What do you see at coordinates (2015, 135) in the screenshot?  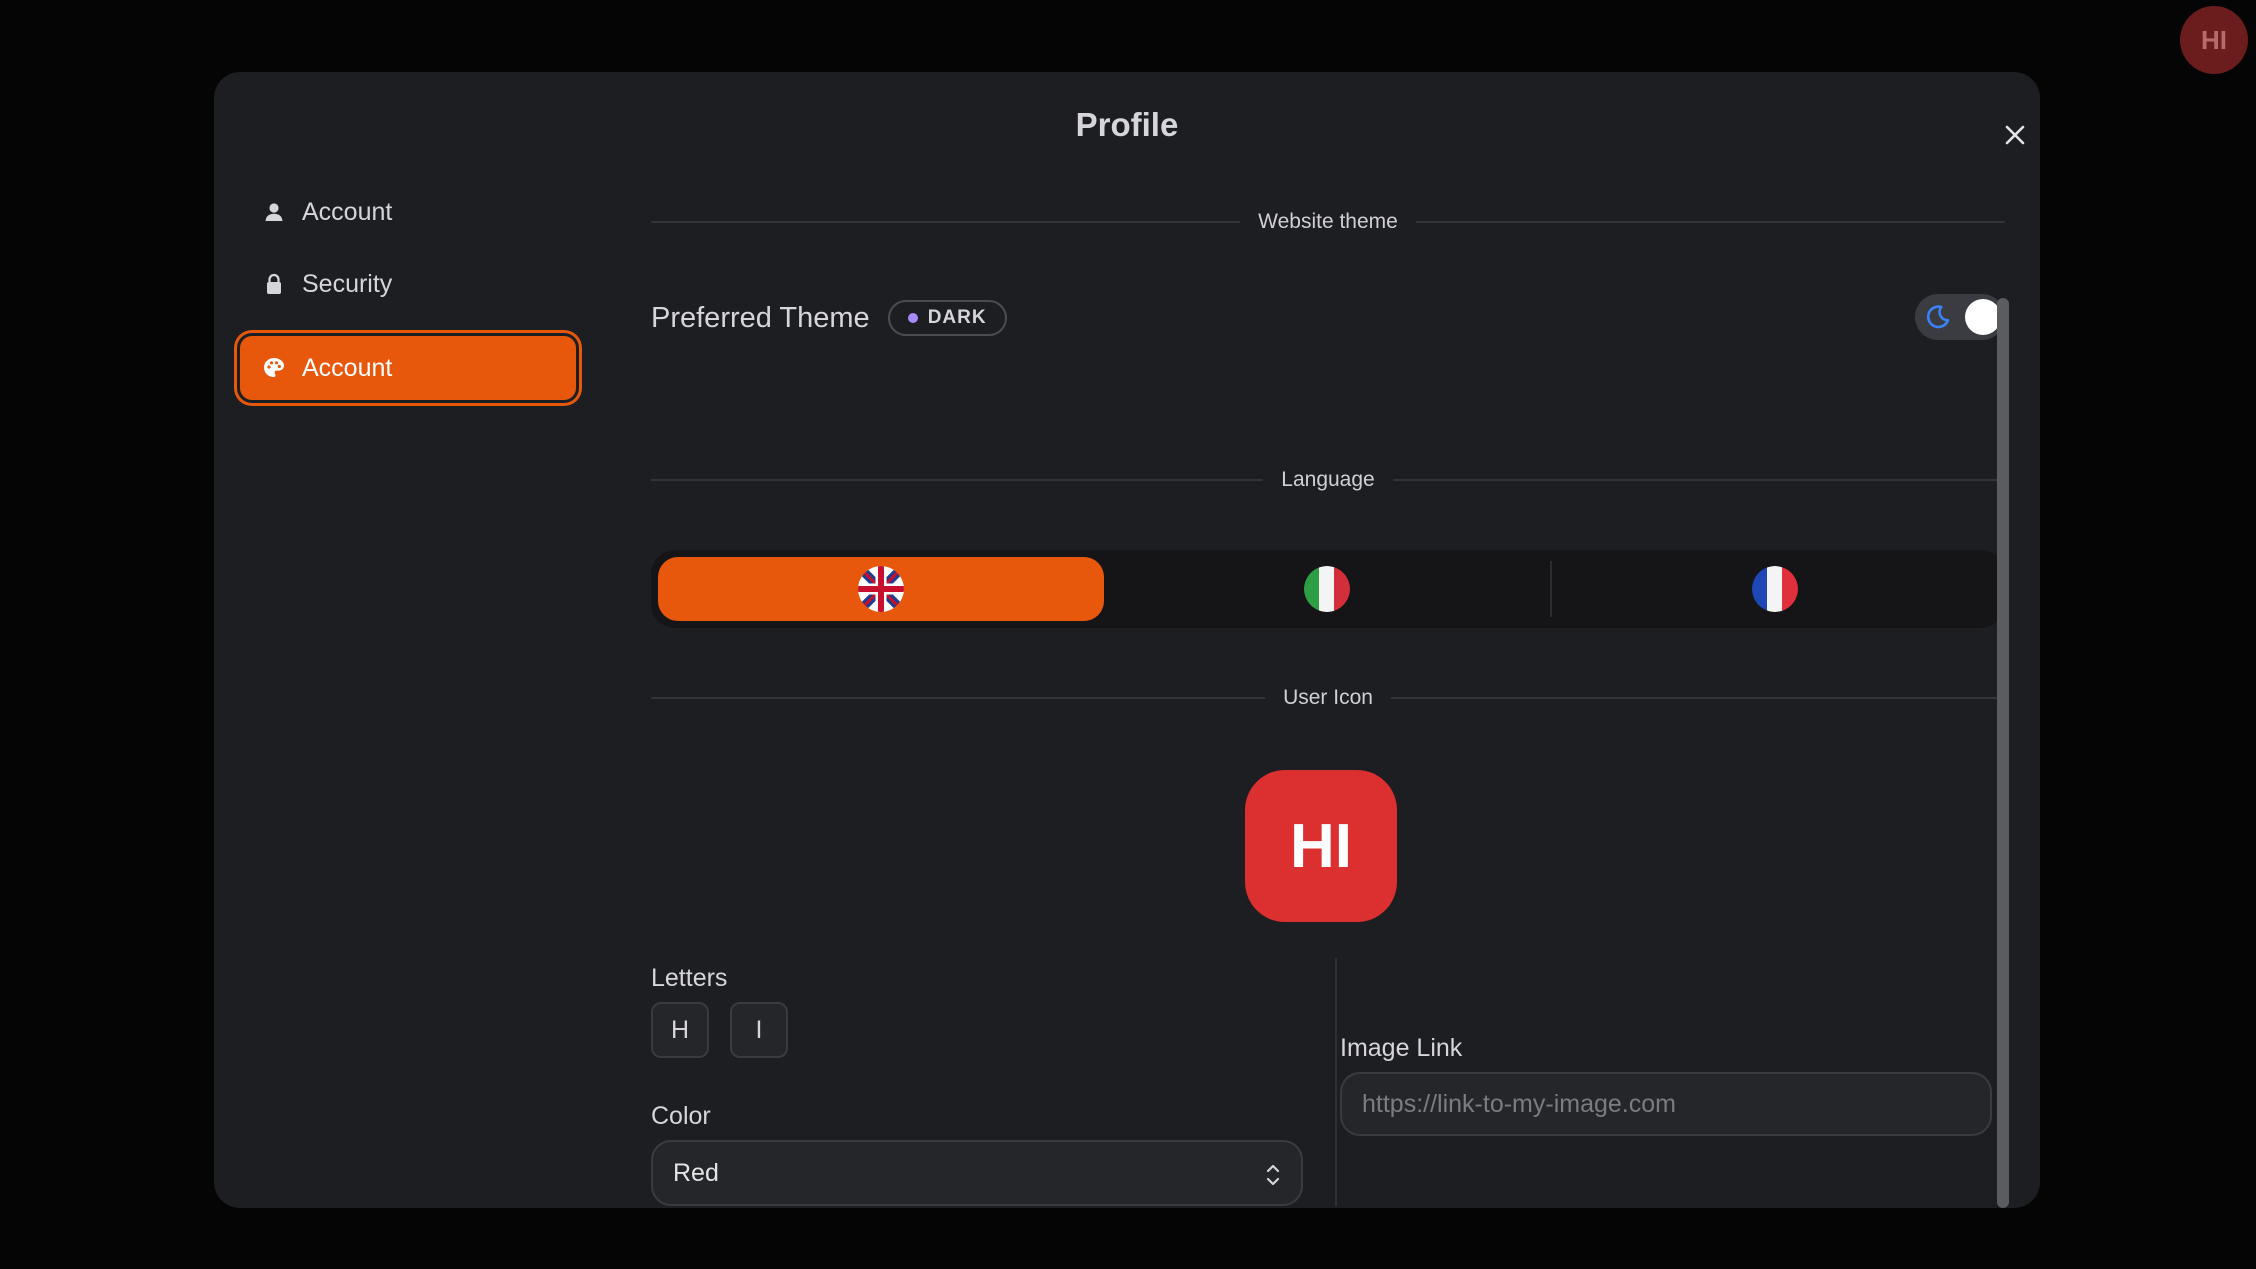 I see `close-icon` at bounding box center [2015, 135].